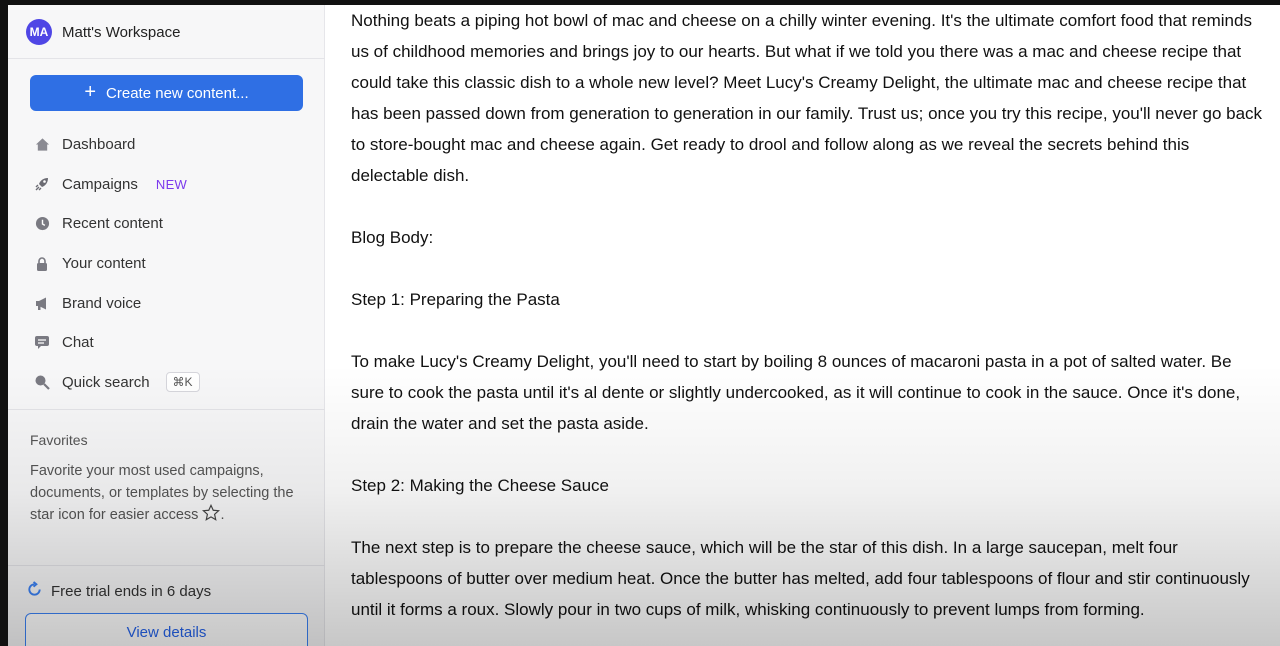  Describe the element at coordinates (42, 343) in the screenshot. I see `chat-icon` at that location.